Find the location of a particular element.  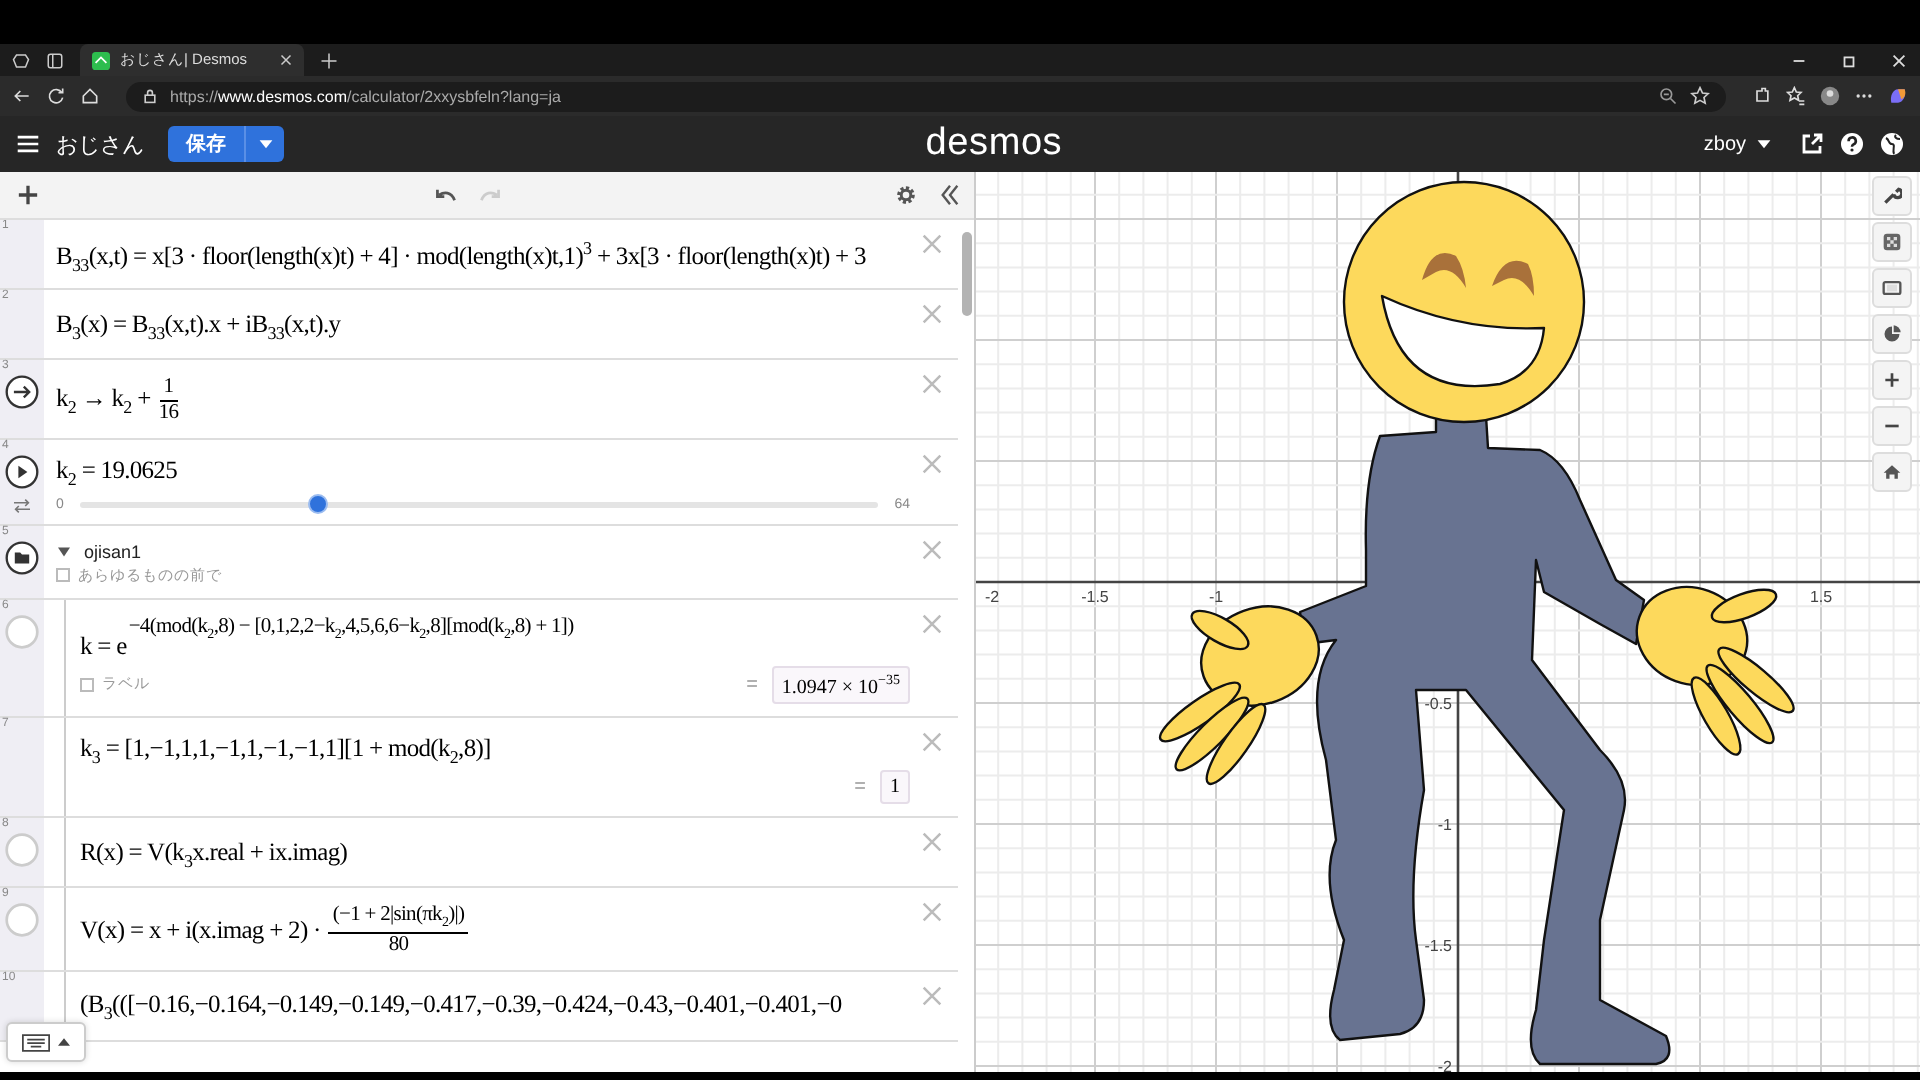

slider-thumb is located at coordinates (317, 503).